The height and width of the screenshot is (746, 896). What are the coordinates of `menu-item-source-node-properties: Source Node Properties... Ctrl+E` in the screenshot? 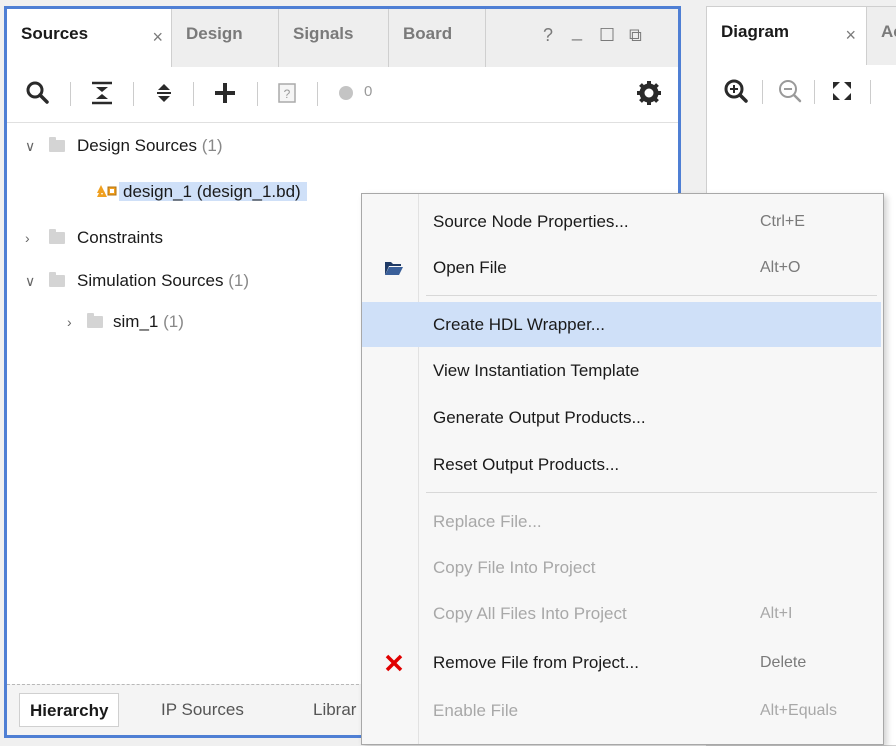 It's located at (621, 221).